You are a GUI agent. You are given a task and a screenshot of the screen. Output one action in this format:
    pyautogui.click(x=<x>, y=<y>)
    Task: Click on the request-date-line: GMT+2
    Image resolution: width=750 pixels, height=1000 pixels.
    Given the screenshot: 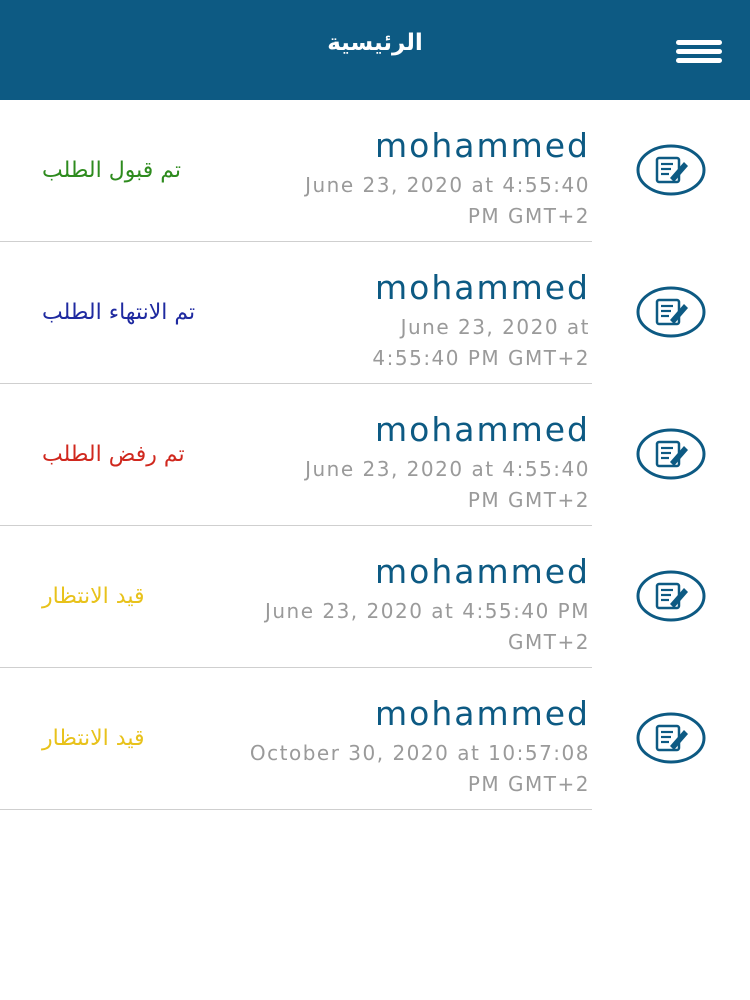 What is the action you would take?
    pyautogui.click(x=549, y=642)
    